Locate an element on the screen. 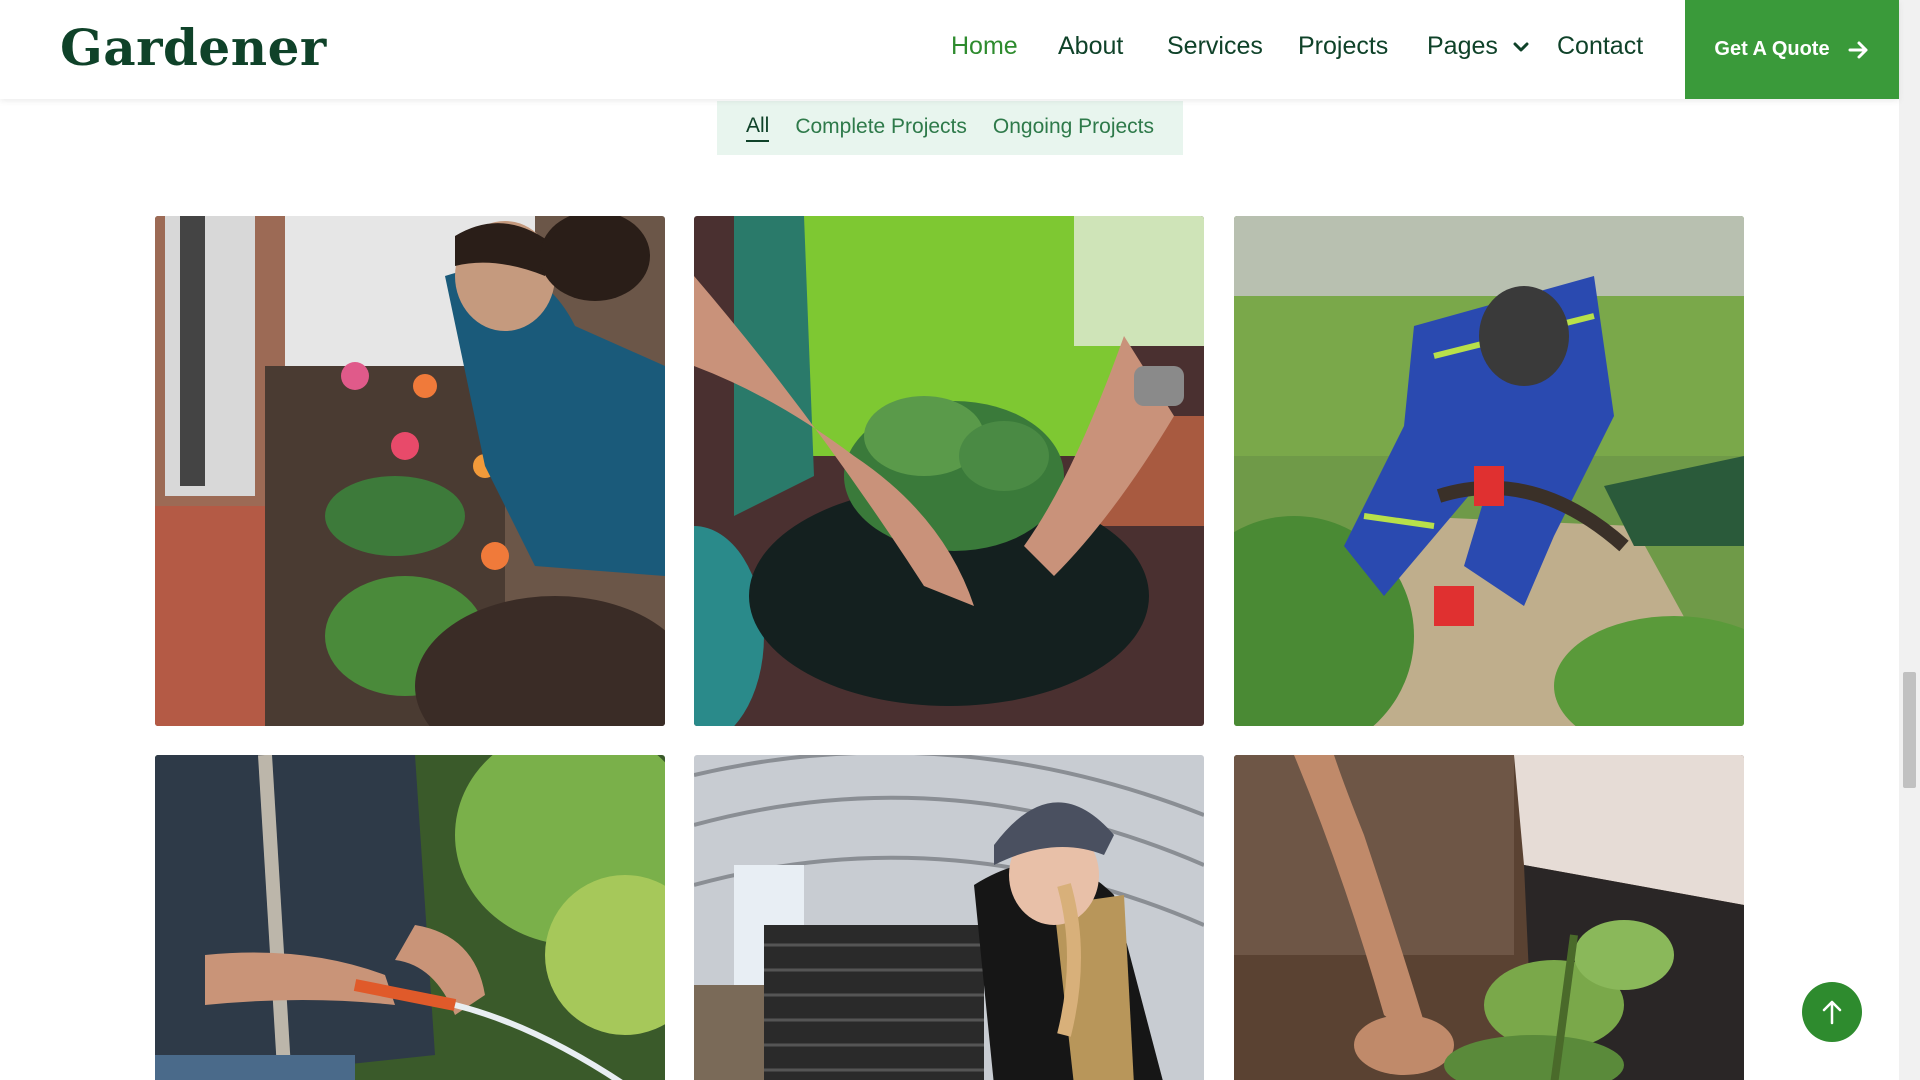 The width and height of the screenshot is (1920, 1080). greenhouse-seedlings-image is located at coordinates (949, 917).